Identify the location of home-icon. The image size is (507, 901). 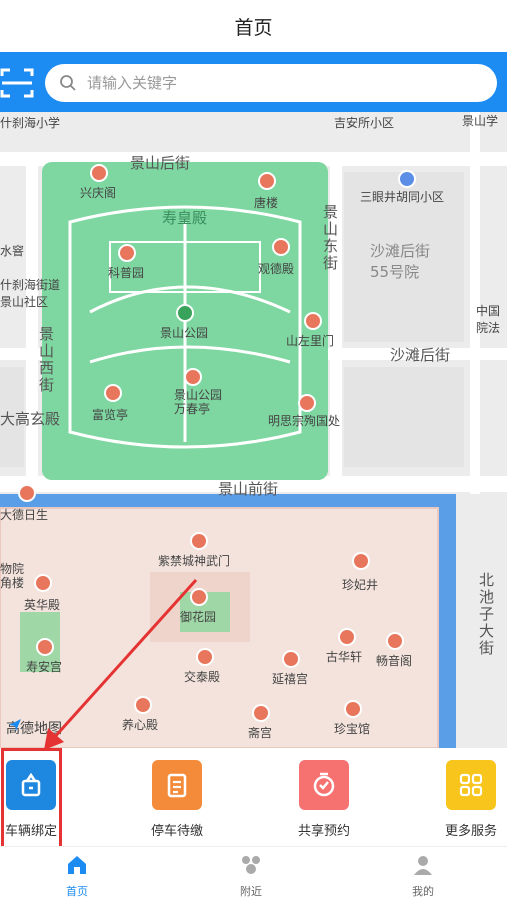
(77, 865).